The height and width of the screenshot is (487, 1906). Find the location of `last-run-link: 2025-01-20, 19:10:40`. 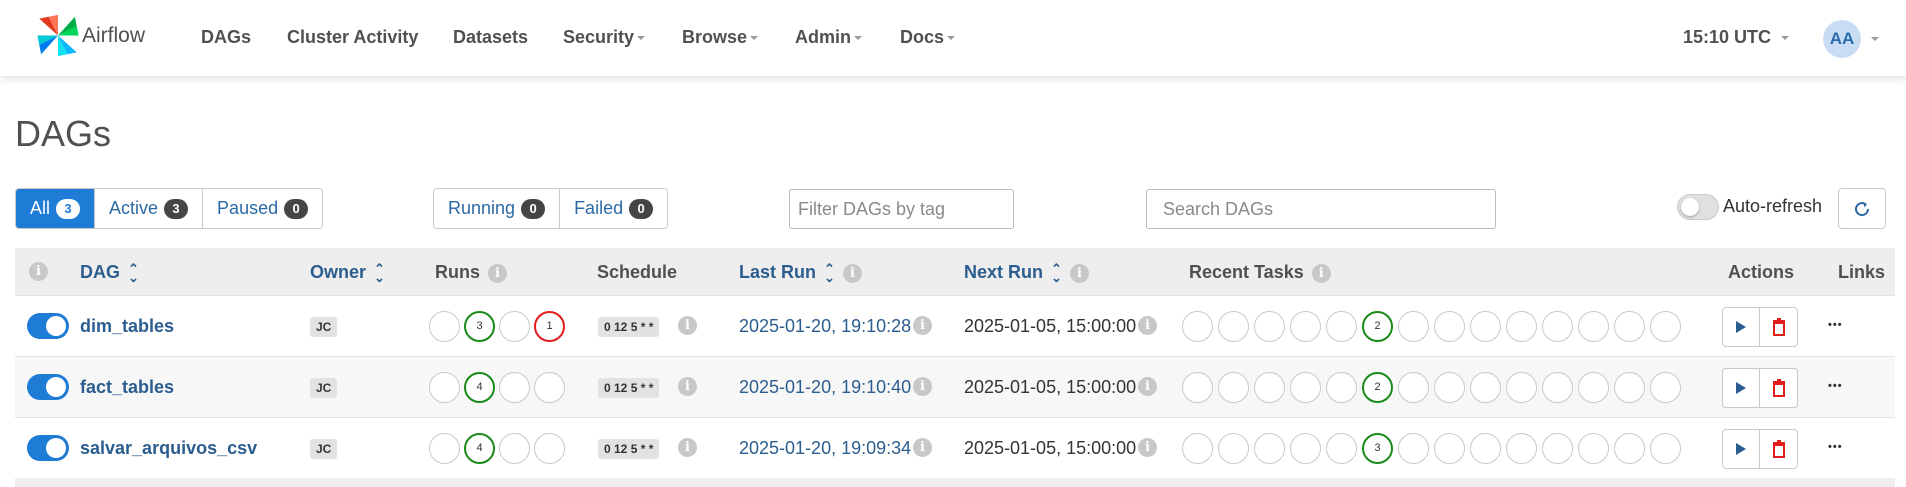

last-run-link: 2025-01-20, 19:10:40 is located at coordinates (825, 387).